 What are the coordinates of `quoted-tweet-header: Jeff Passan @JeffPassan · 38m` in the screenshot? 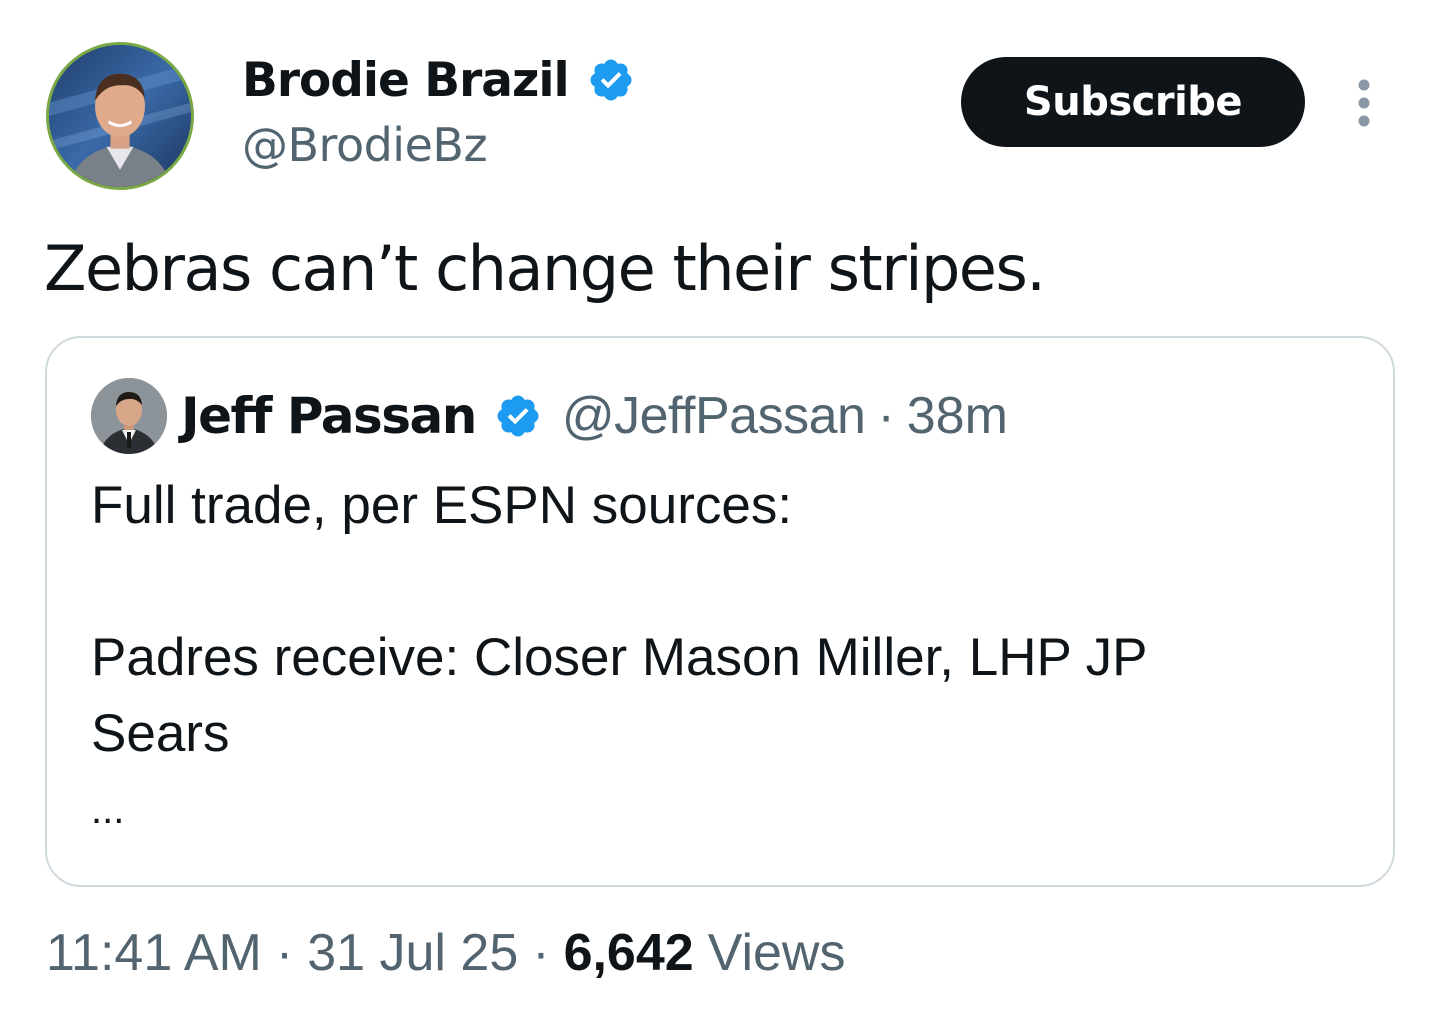 It's located at (549, 416).